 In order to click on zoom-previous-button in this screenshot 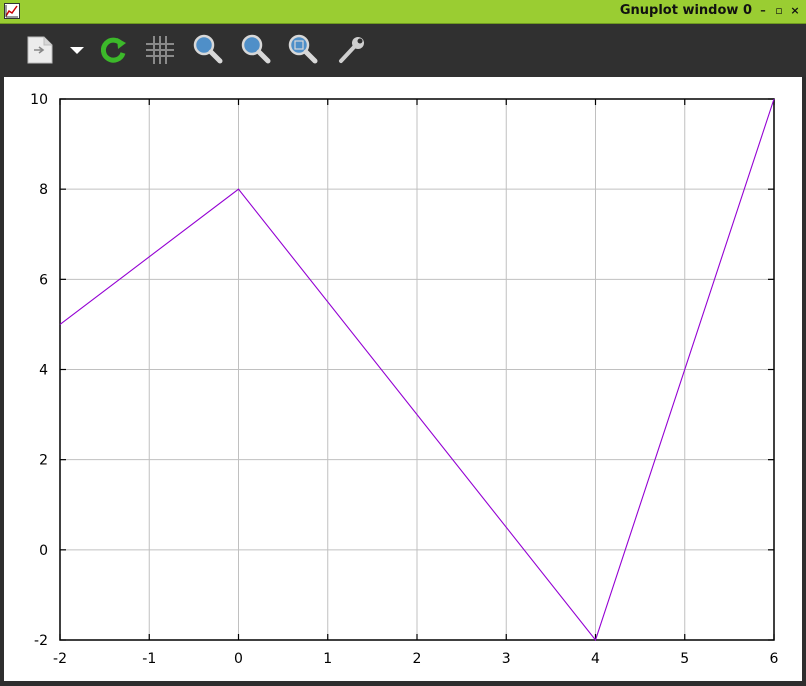, I will do `click(208, 50)`.